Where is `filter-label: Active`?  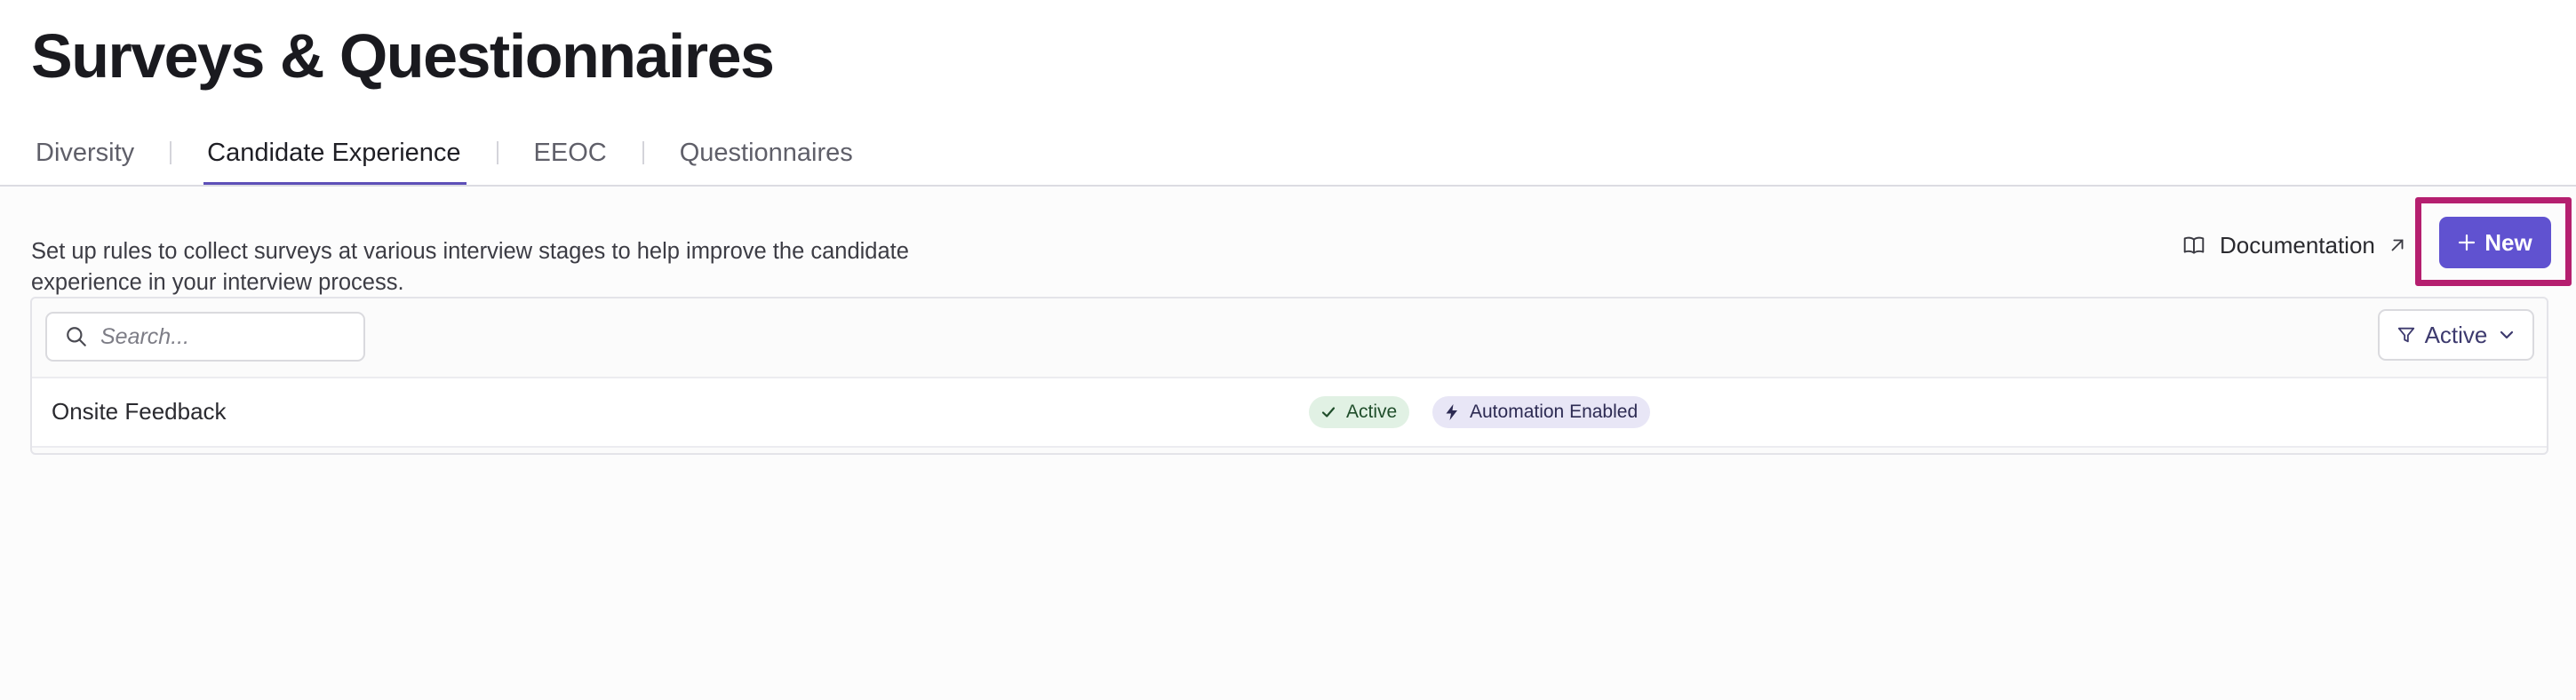
filter-label: Active is located at coordinates (2456, 334).